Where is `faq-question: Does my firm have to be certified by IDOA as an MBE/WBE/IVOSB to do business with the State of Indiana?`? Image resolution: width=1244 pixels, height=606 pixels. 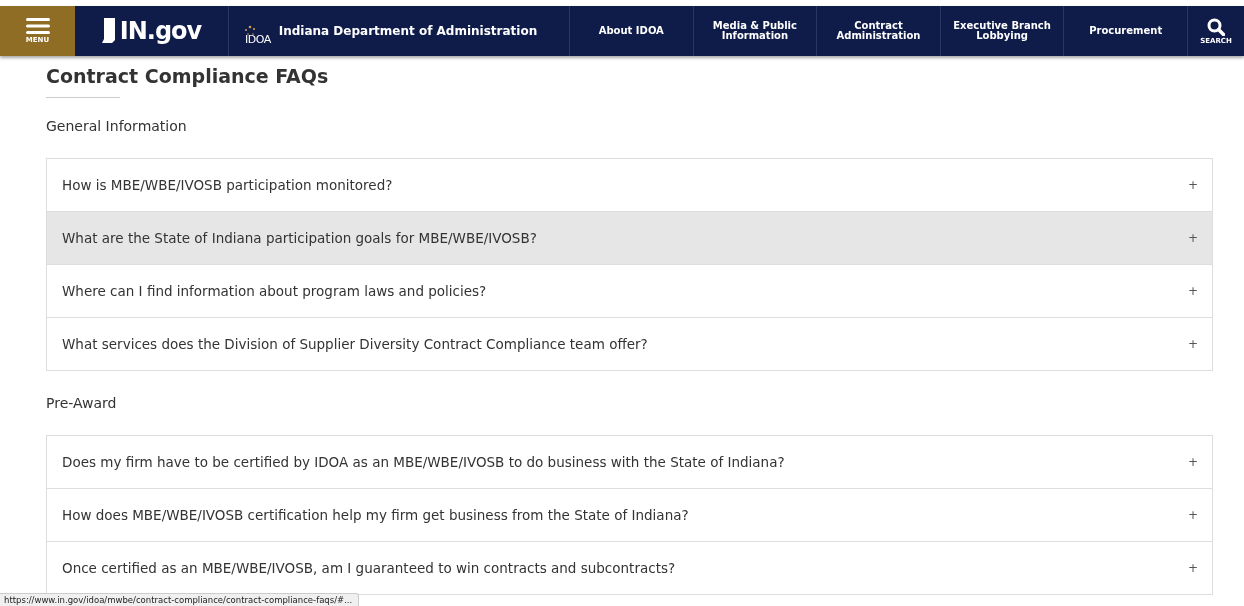 faq-question: Does my firm have to be certified by IDOA as an MBE/WBE/IVOSB to do business with the State of Indiana? is located at coordinates (423, 462).